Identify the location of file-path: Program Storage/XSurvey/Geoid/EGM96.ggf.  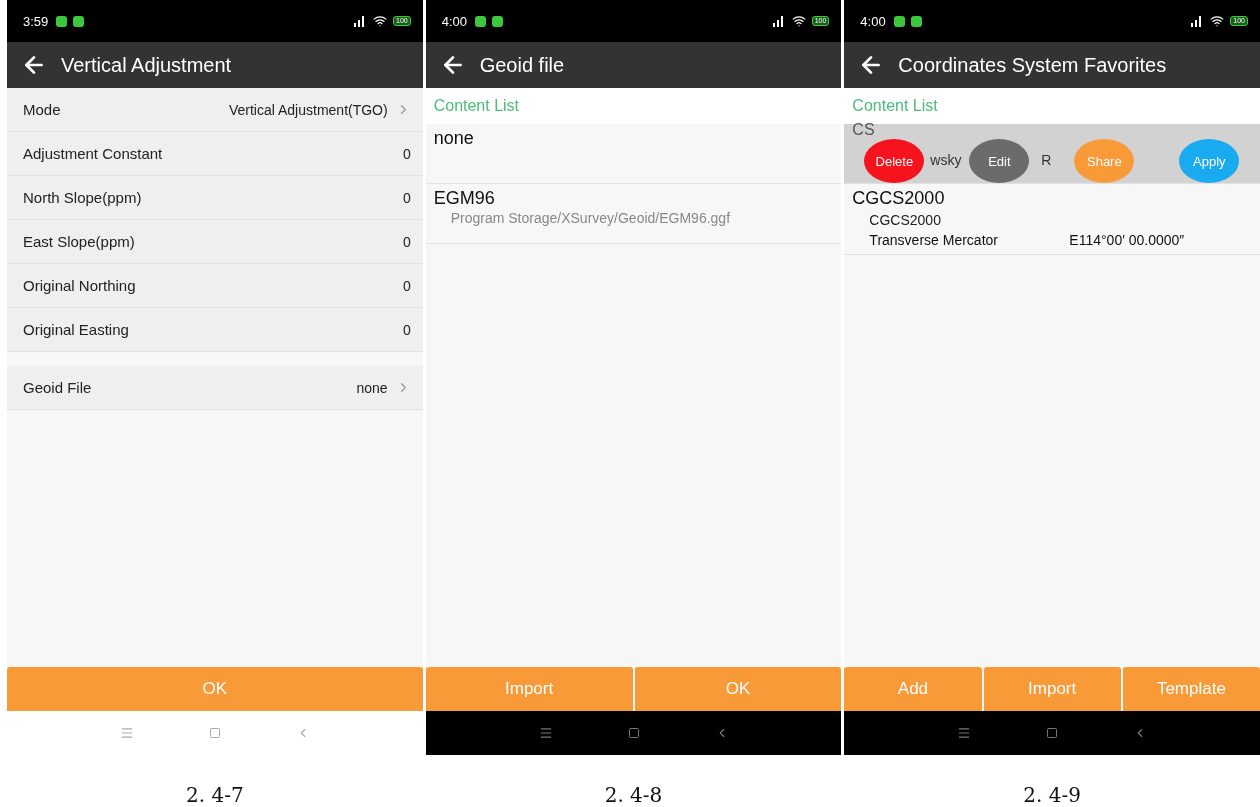
(590, 218).